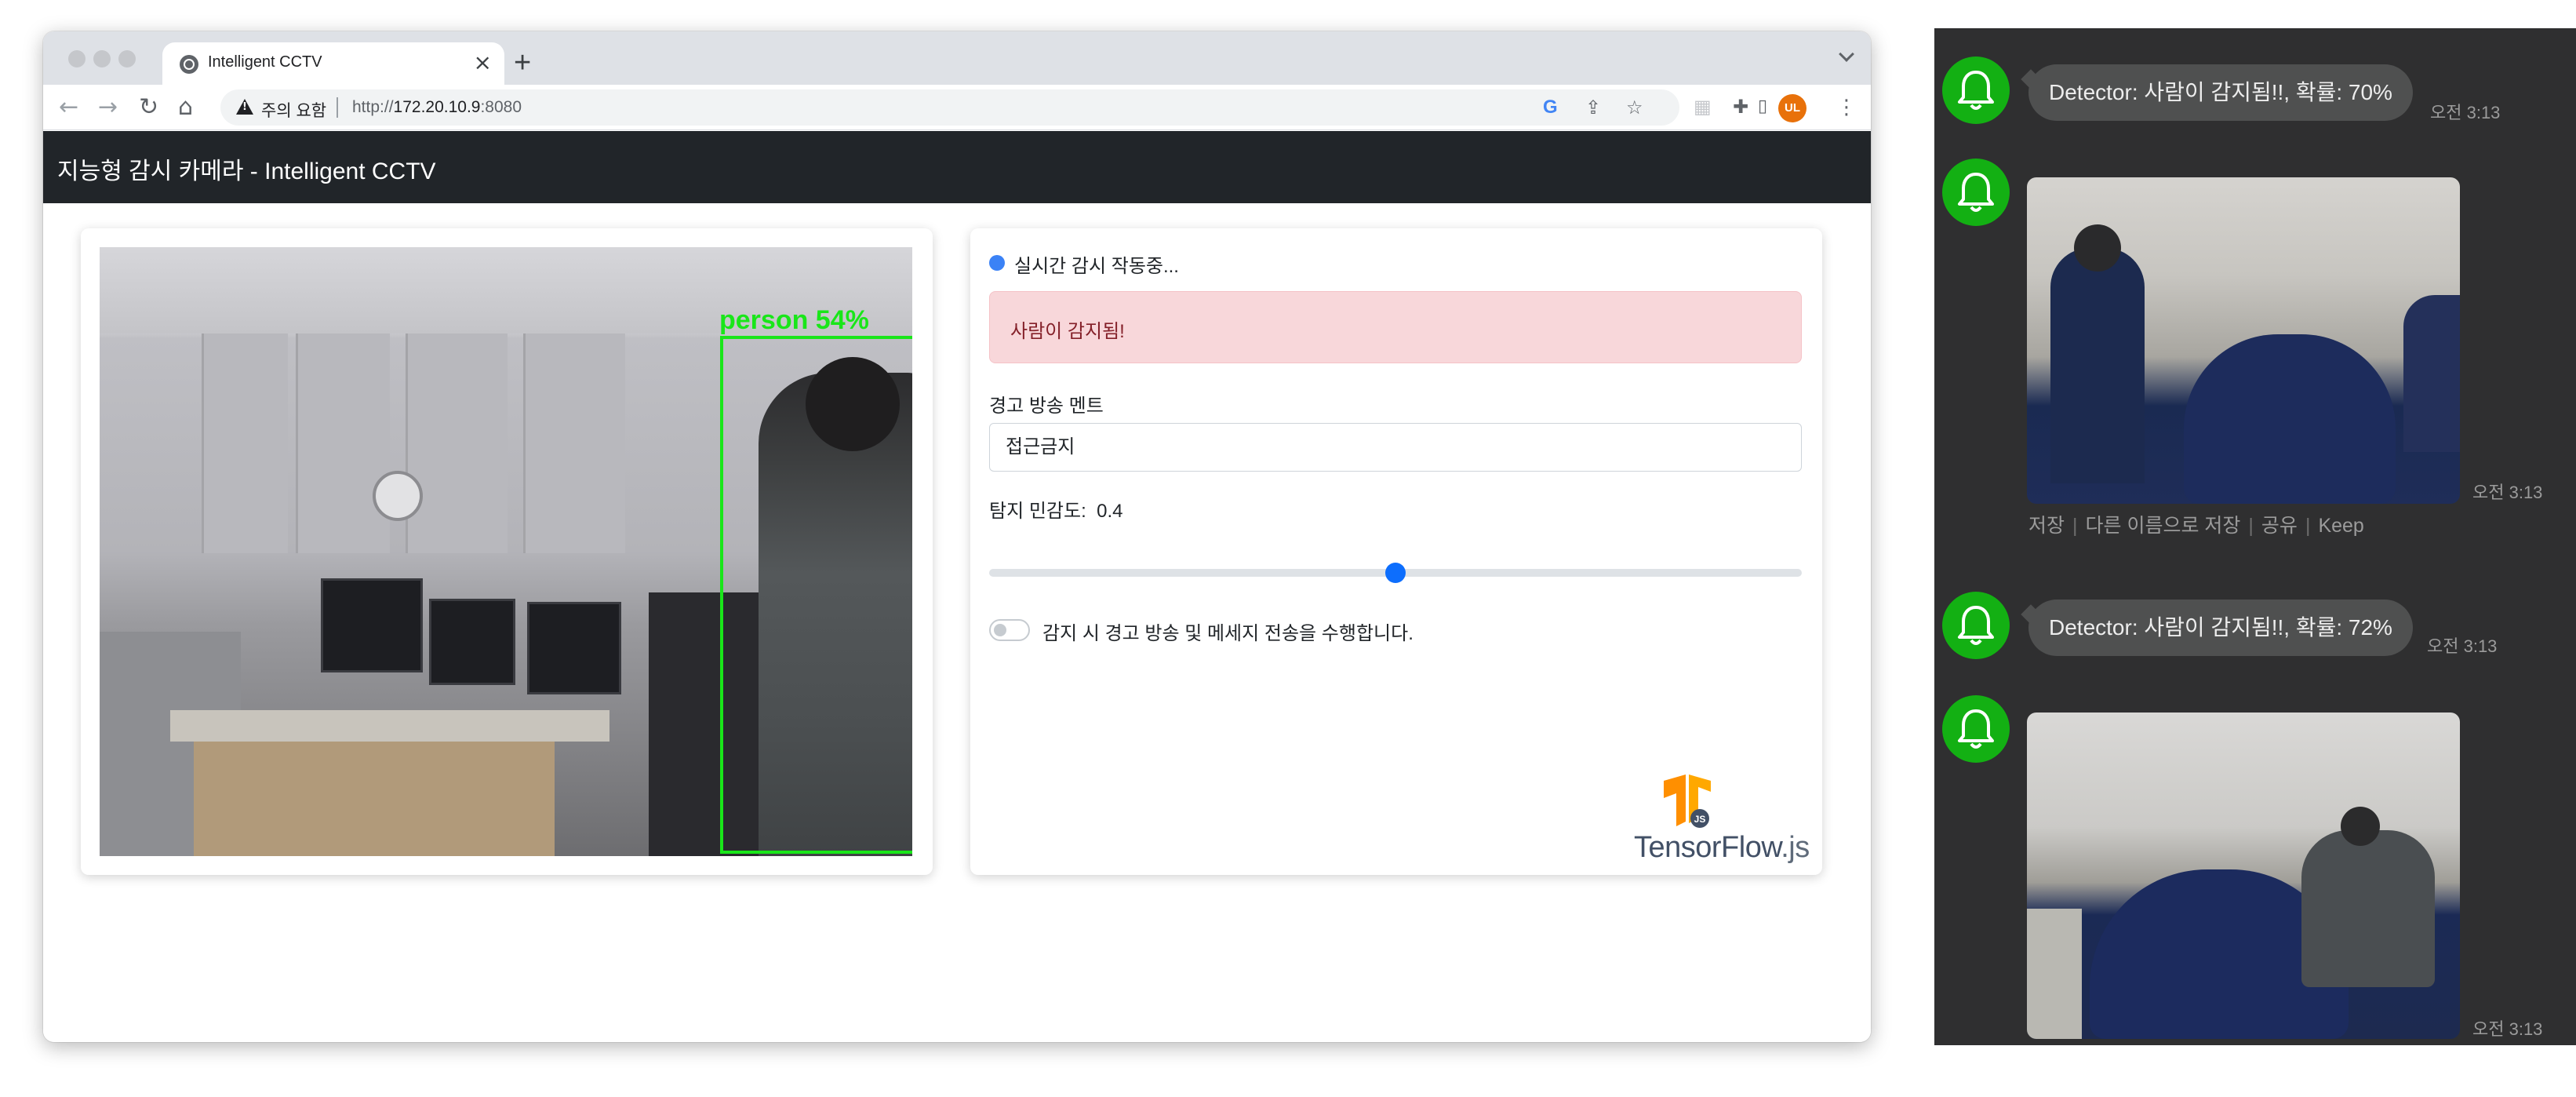  What do you see at coordinates (957, 167) in the screenshot?
I see `navbar: 지능형 감시 카메라 - Intelligent CCTV` at bounding box center [957, 167].